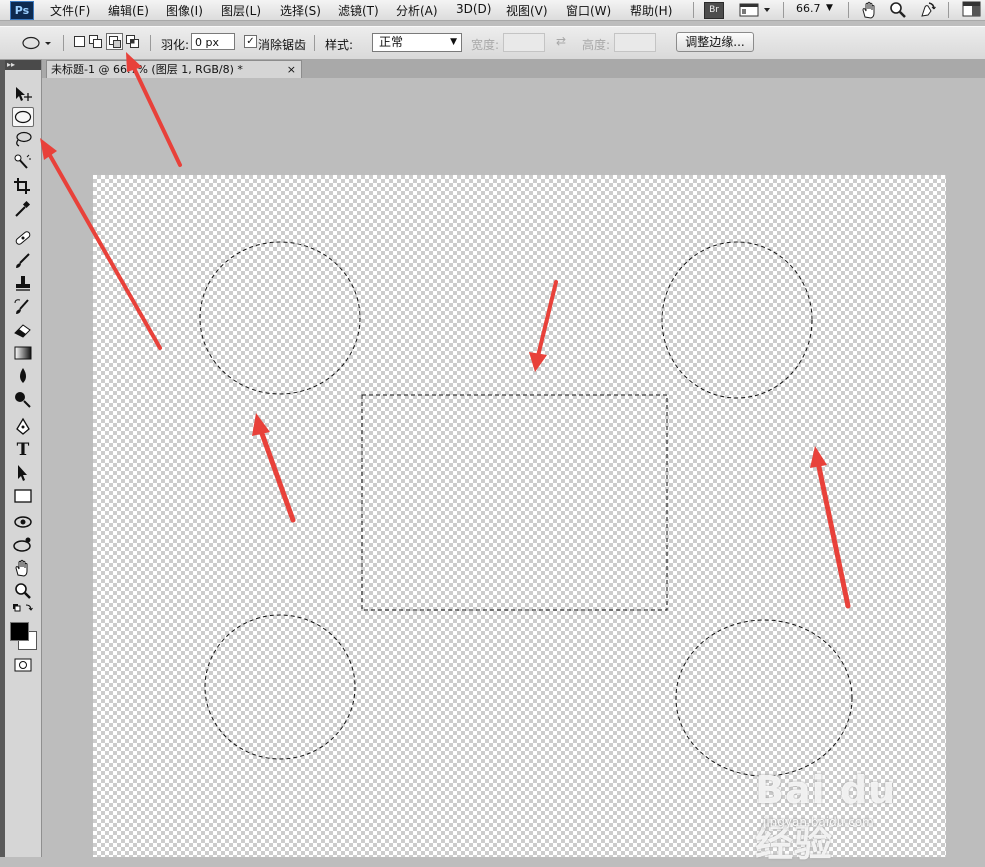 This screenshot has height=867, width=985. What do you see at coordinates (513, 68) in the screenshot?
I see `document-tab-strip: 未标题-1 @ 66.7% (图层 1, RGB/8) * ×` at bounding box center [513, 68].